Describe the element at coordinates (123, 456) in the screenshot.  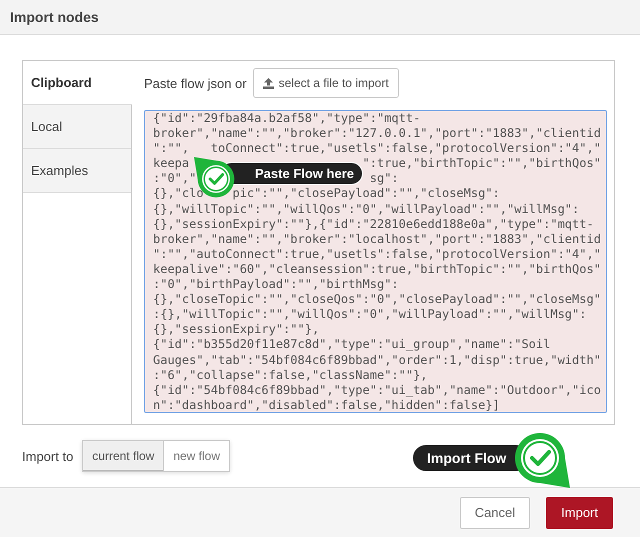
I see `import-target-toggle: current flow` at that location.